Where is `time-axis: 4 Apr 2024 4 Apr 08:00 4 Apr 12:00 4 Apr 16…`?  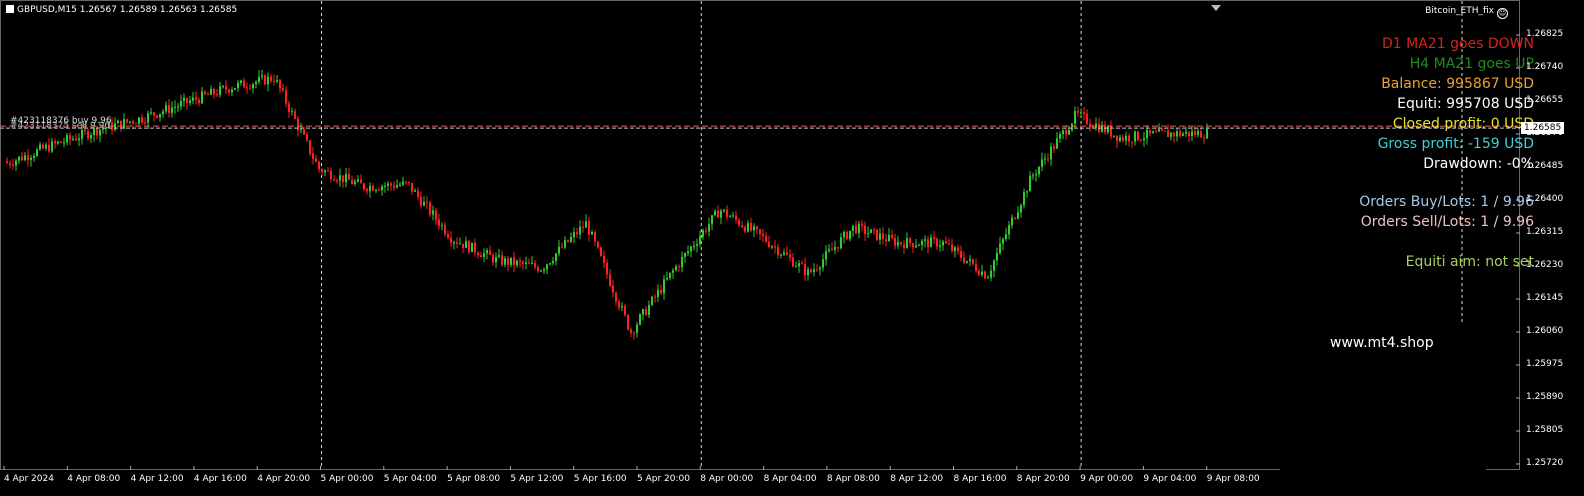
time-axis: 4 Apr 2024 4 Apr 08:00 4 Apr 12:00 4 Apr 16… is located at coordinates (760, 483).